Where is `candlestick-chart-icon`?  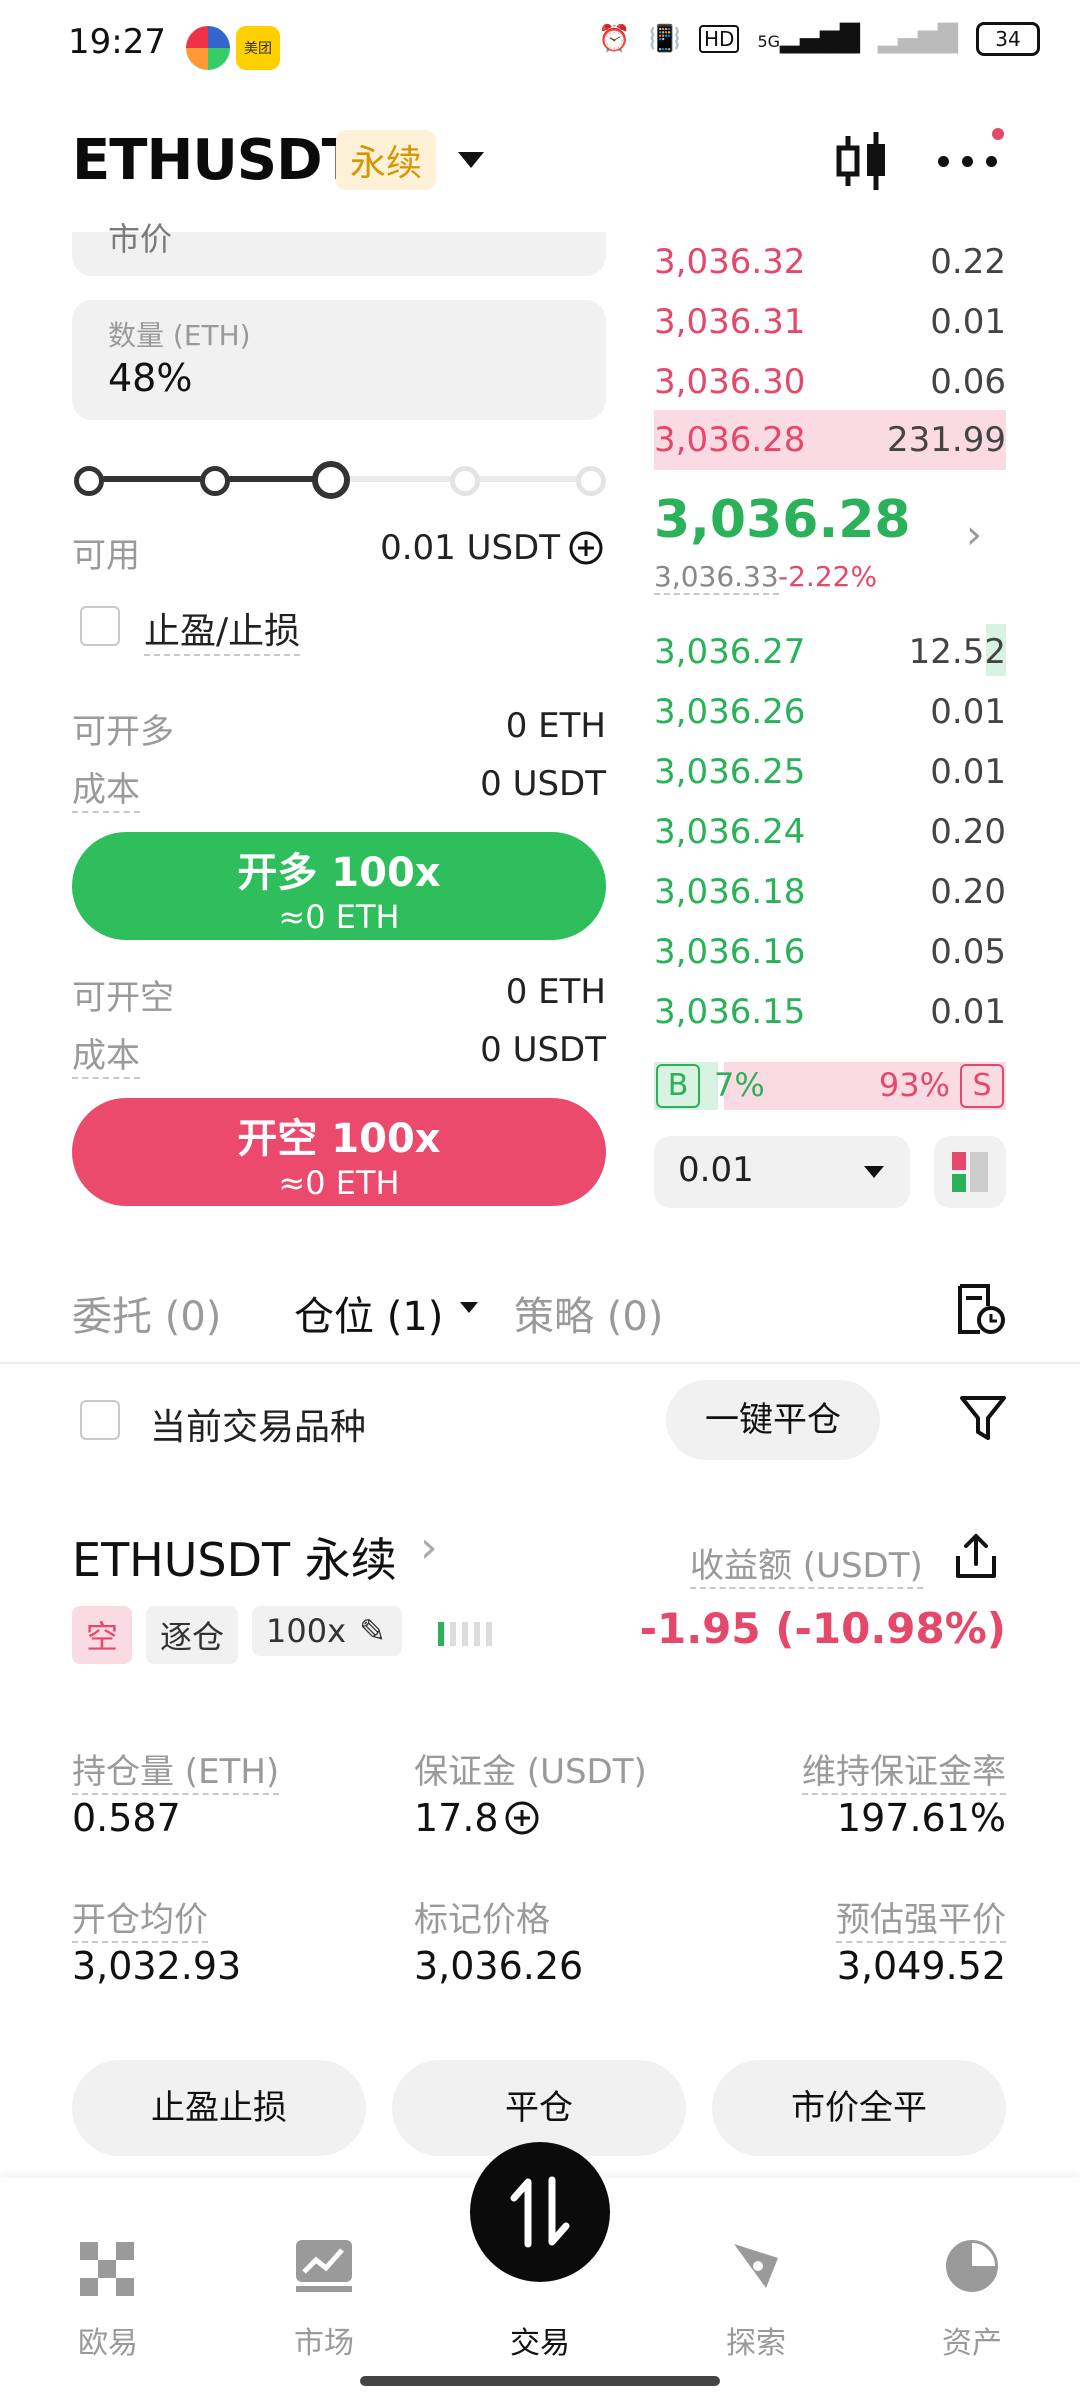 candlestick-chart-icon is located at coordinates (862, 161).